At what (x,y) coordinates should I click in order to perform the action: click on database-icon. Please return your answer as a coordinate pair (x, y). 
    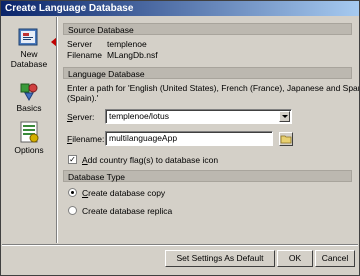
    Looking at the image, I should click on (28, 37).